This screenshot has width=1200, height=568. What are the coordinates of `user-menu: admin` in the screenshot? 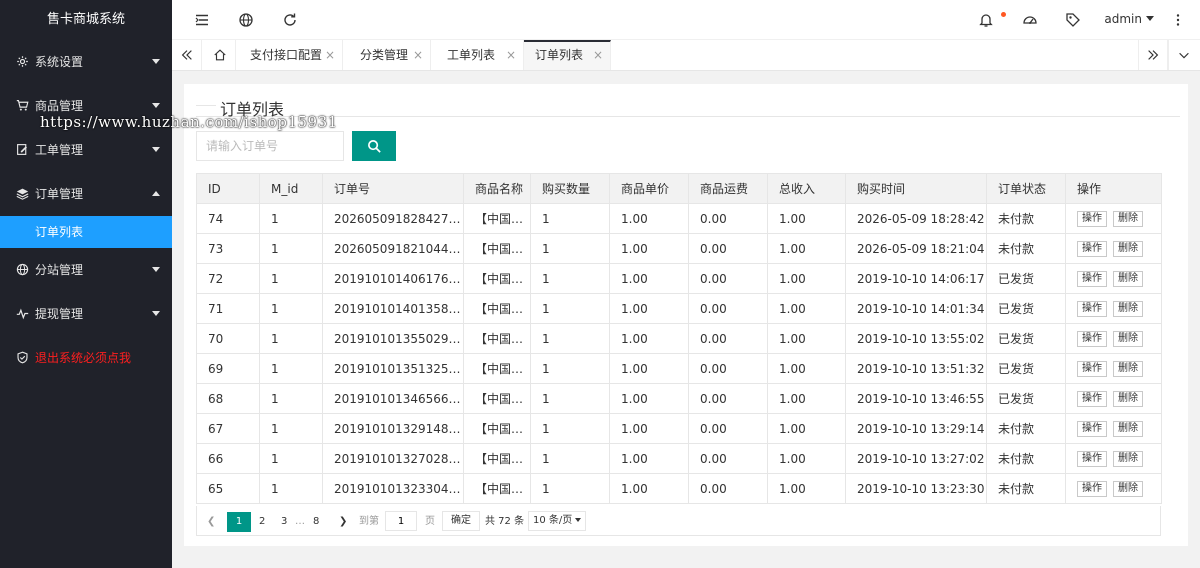 It's located at (1129, 19).